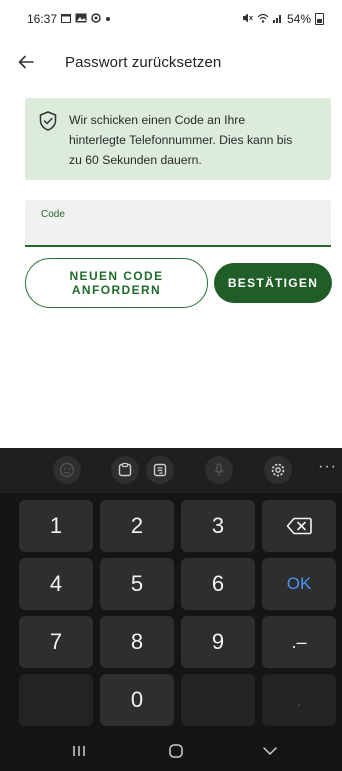 The image size is (342, 771). What do you see at coordinates (137, 584) in the screenshot?
I see `key-5: 5` at bounding box center [137, 584].